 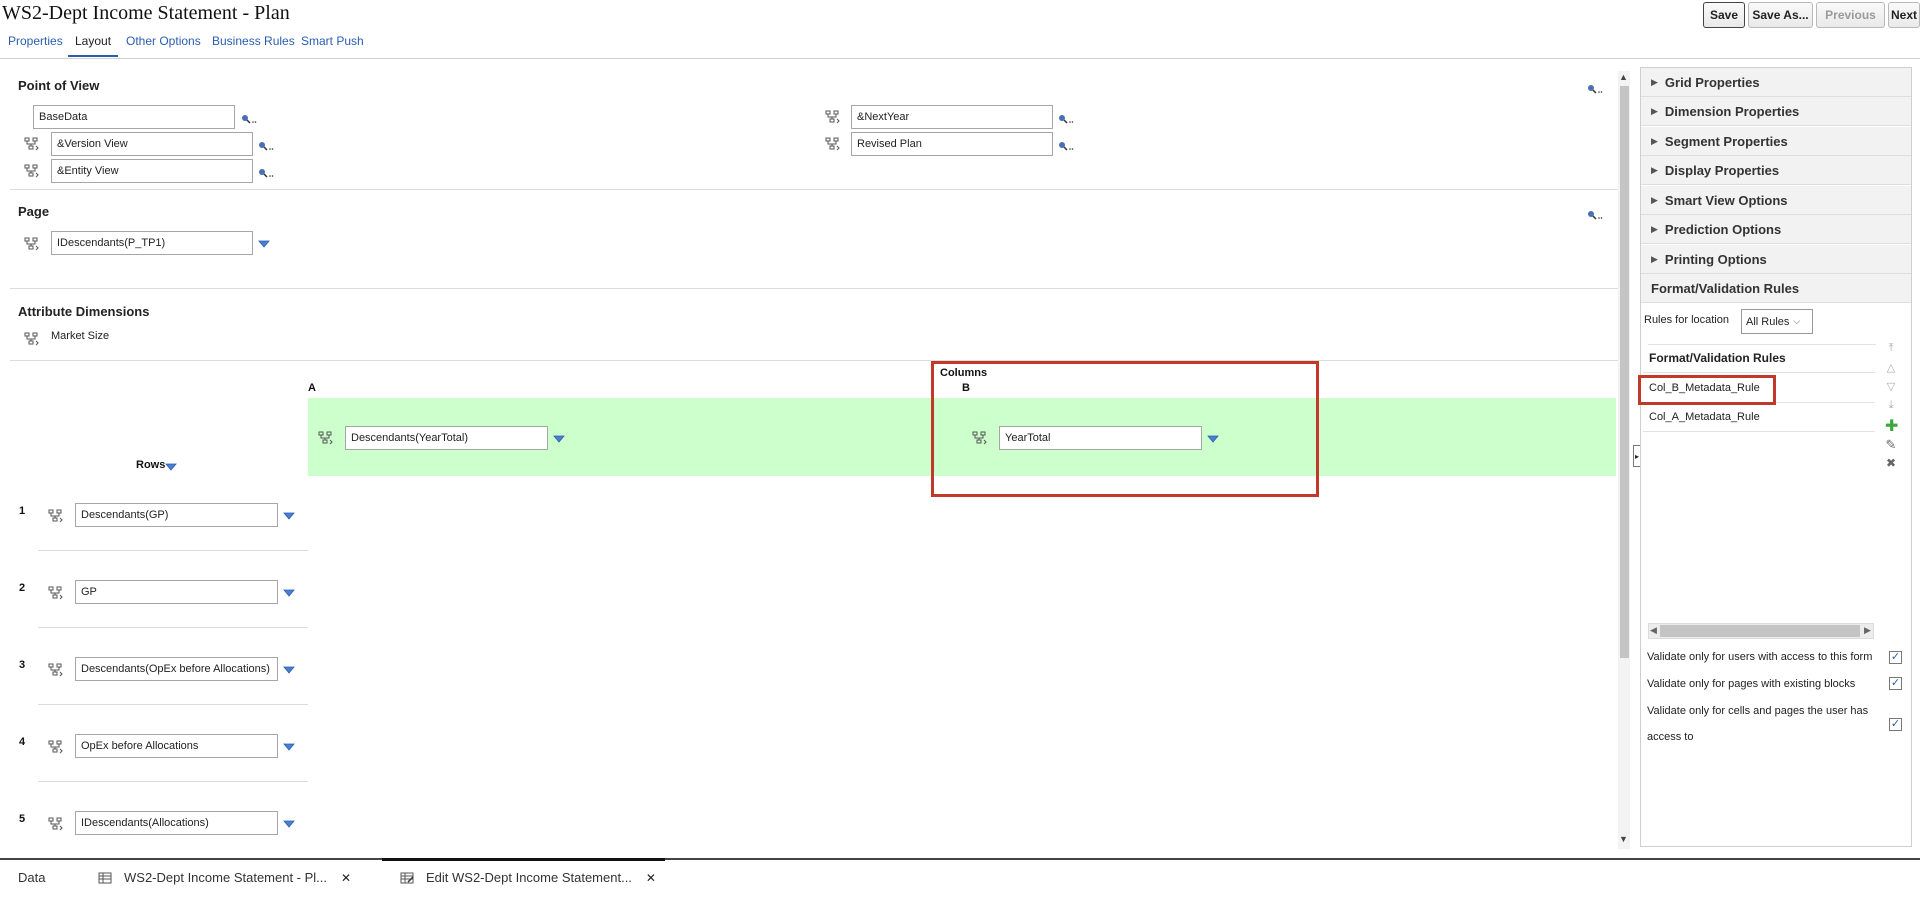 I want to click on row-4-dropdown-icon, so click(x=289, y=747).